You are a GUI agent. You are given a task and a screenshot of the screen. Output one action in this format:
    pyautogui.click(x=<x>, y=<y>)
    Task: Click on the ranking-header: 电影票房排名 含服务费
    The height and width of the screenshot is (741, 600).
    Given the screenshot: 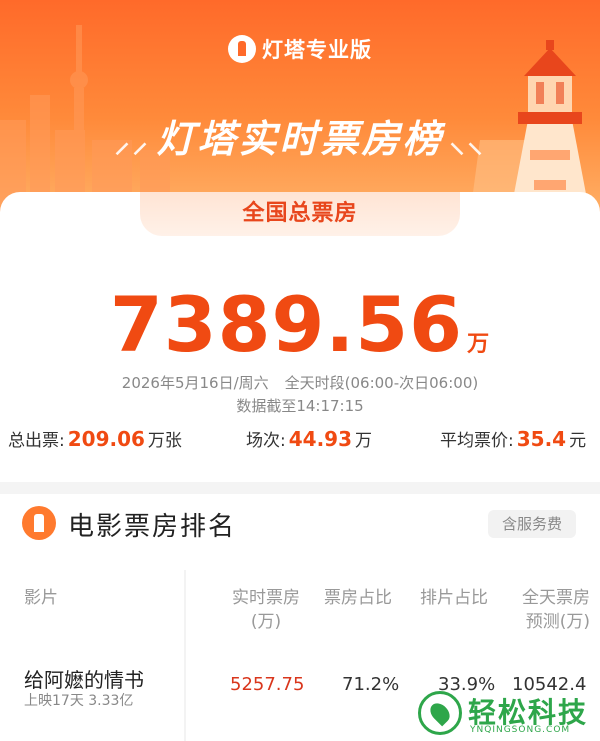 What is the action you would take?
    pyautogui.click(x=300, y=524)
    